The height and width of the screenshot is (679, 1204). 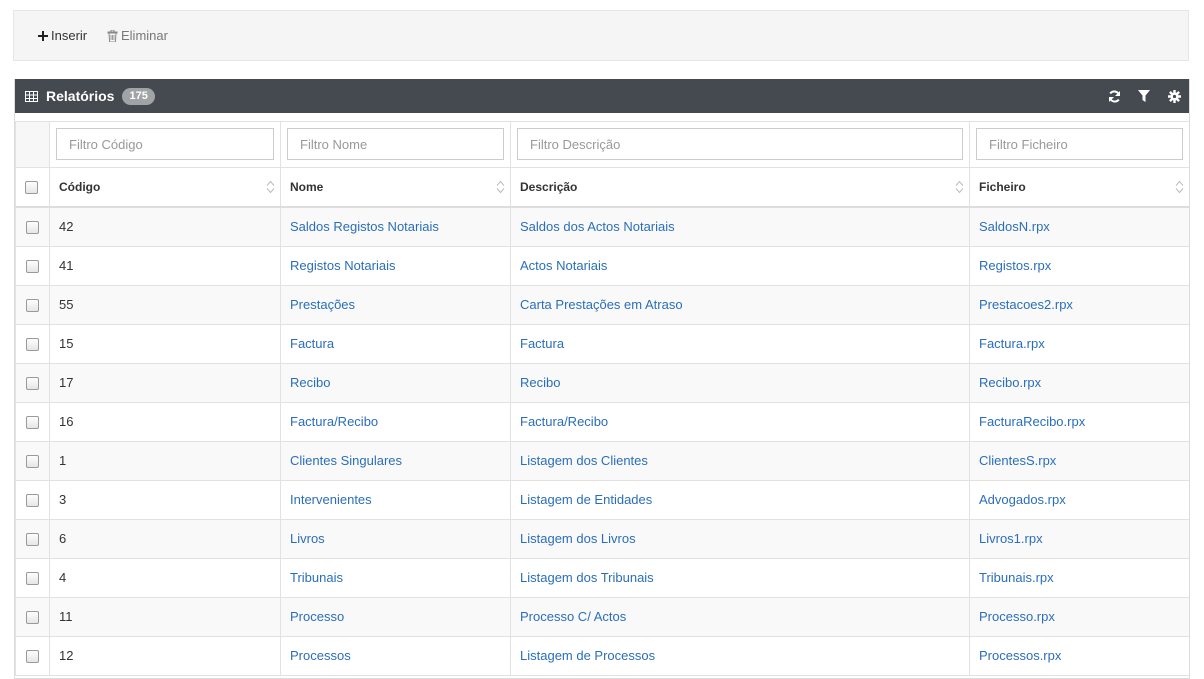 I want to click on cell-descricao-link: Listagem de Entidades, so click(x=586, y=499).